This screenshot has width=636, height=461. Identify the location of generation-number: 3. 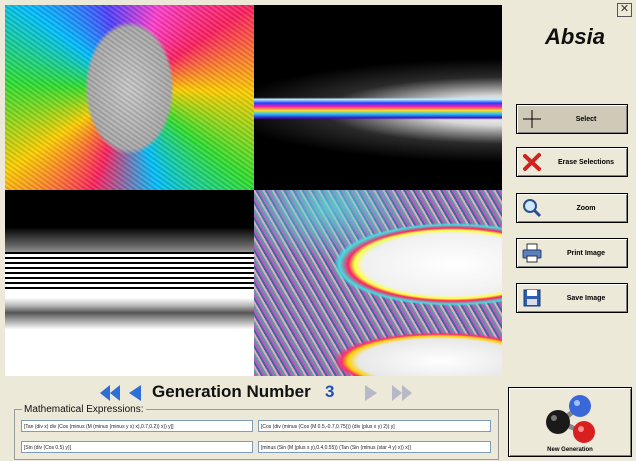
(330, 391).